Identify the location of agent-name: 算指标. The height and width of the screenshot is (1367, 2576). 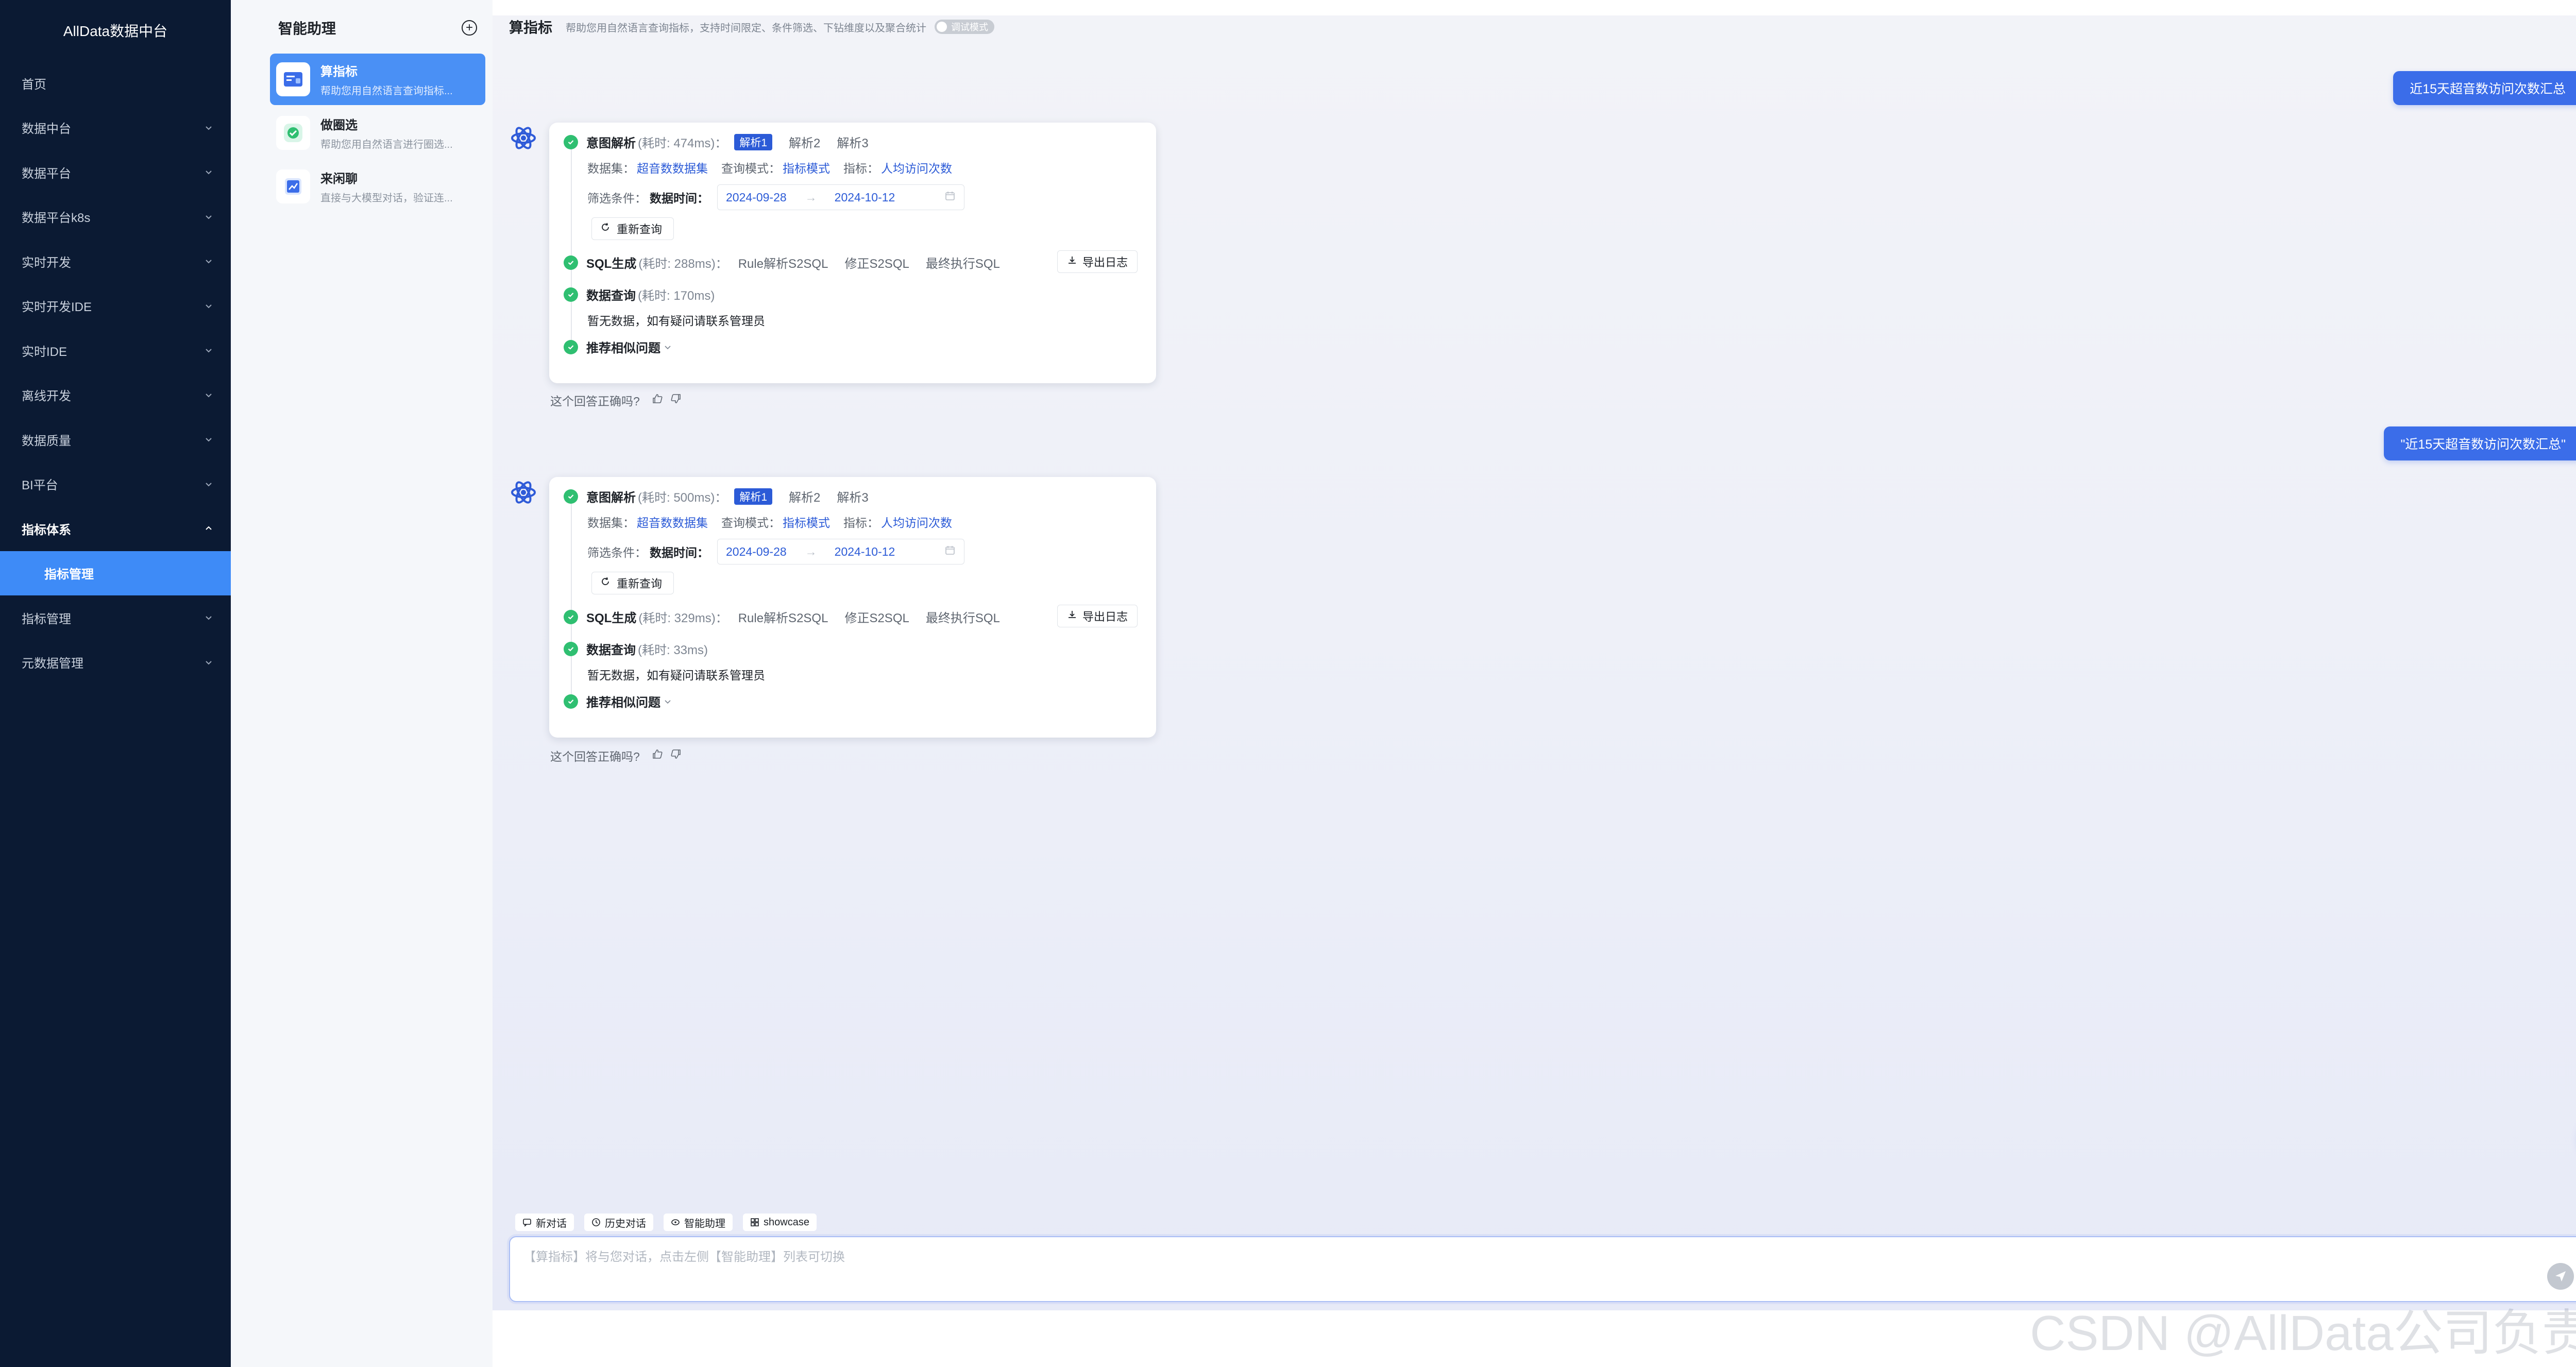
(339, 72).